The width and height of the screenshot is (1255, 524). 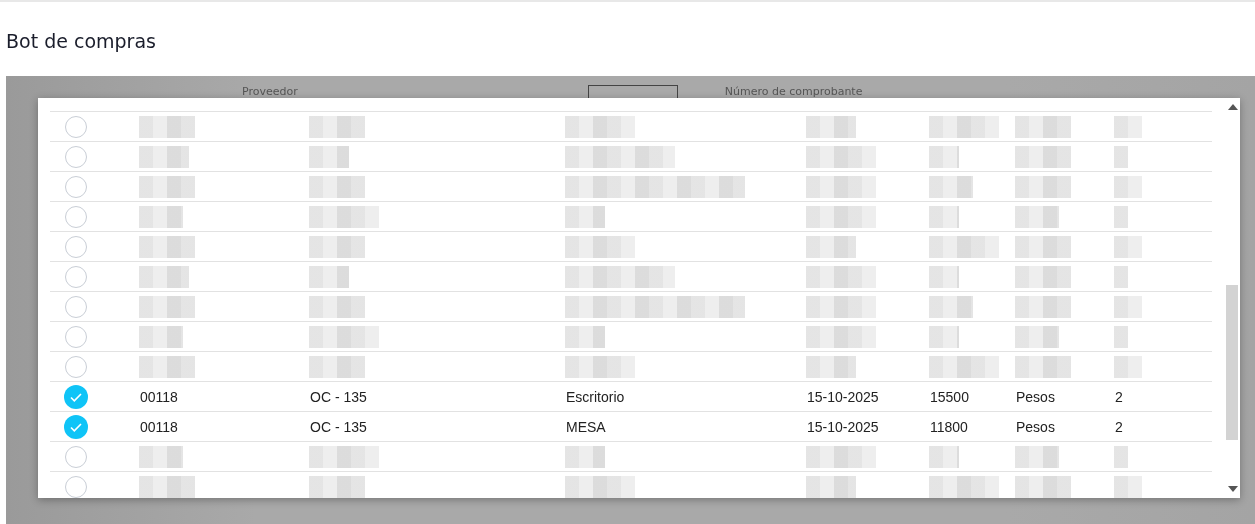 What do you see at coordinates (793, 91) in the screenshot?
I see `form-label: Número de comprobante` at bounding box center [793, 91].